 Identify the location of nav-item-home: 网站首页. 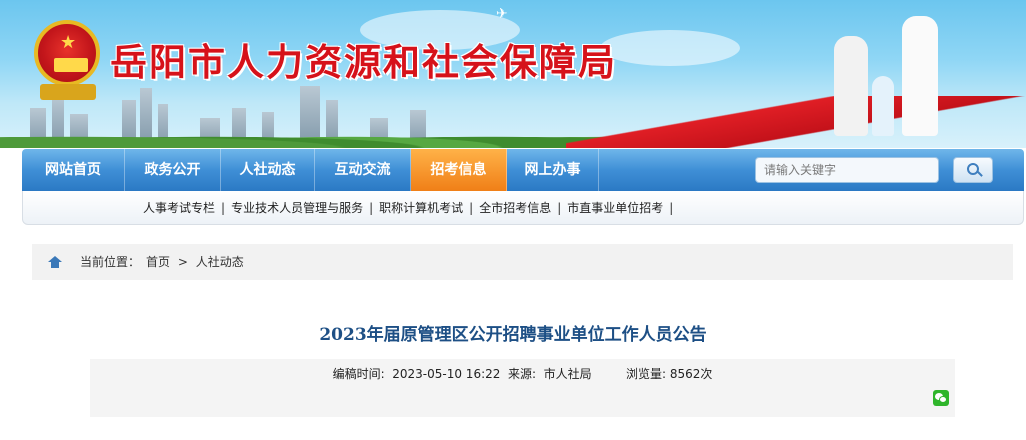
(73, 170).